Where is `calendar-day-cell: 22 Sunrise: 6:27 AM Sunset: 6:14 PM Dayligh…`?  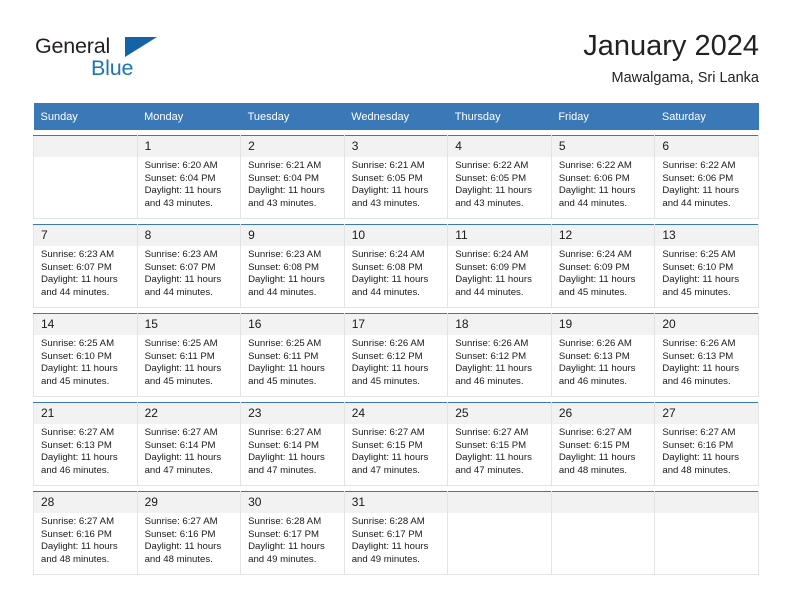
calendar-day-cell: 22 Sunrise: 6:27 AM Sunset: 6:14 PM Dayligh… is located at coordinates (189, 444).